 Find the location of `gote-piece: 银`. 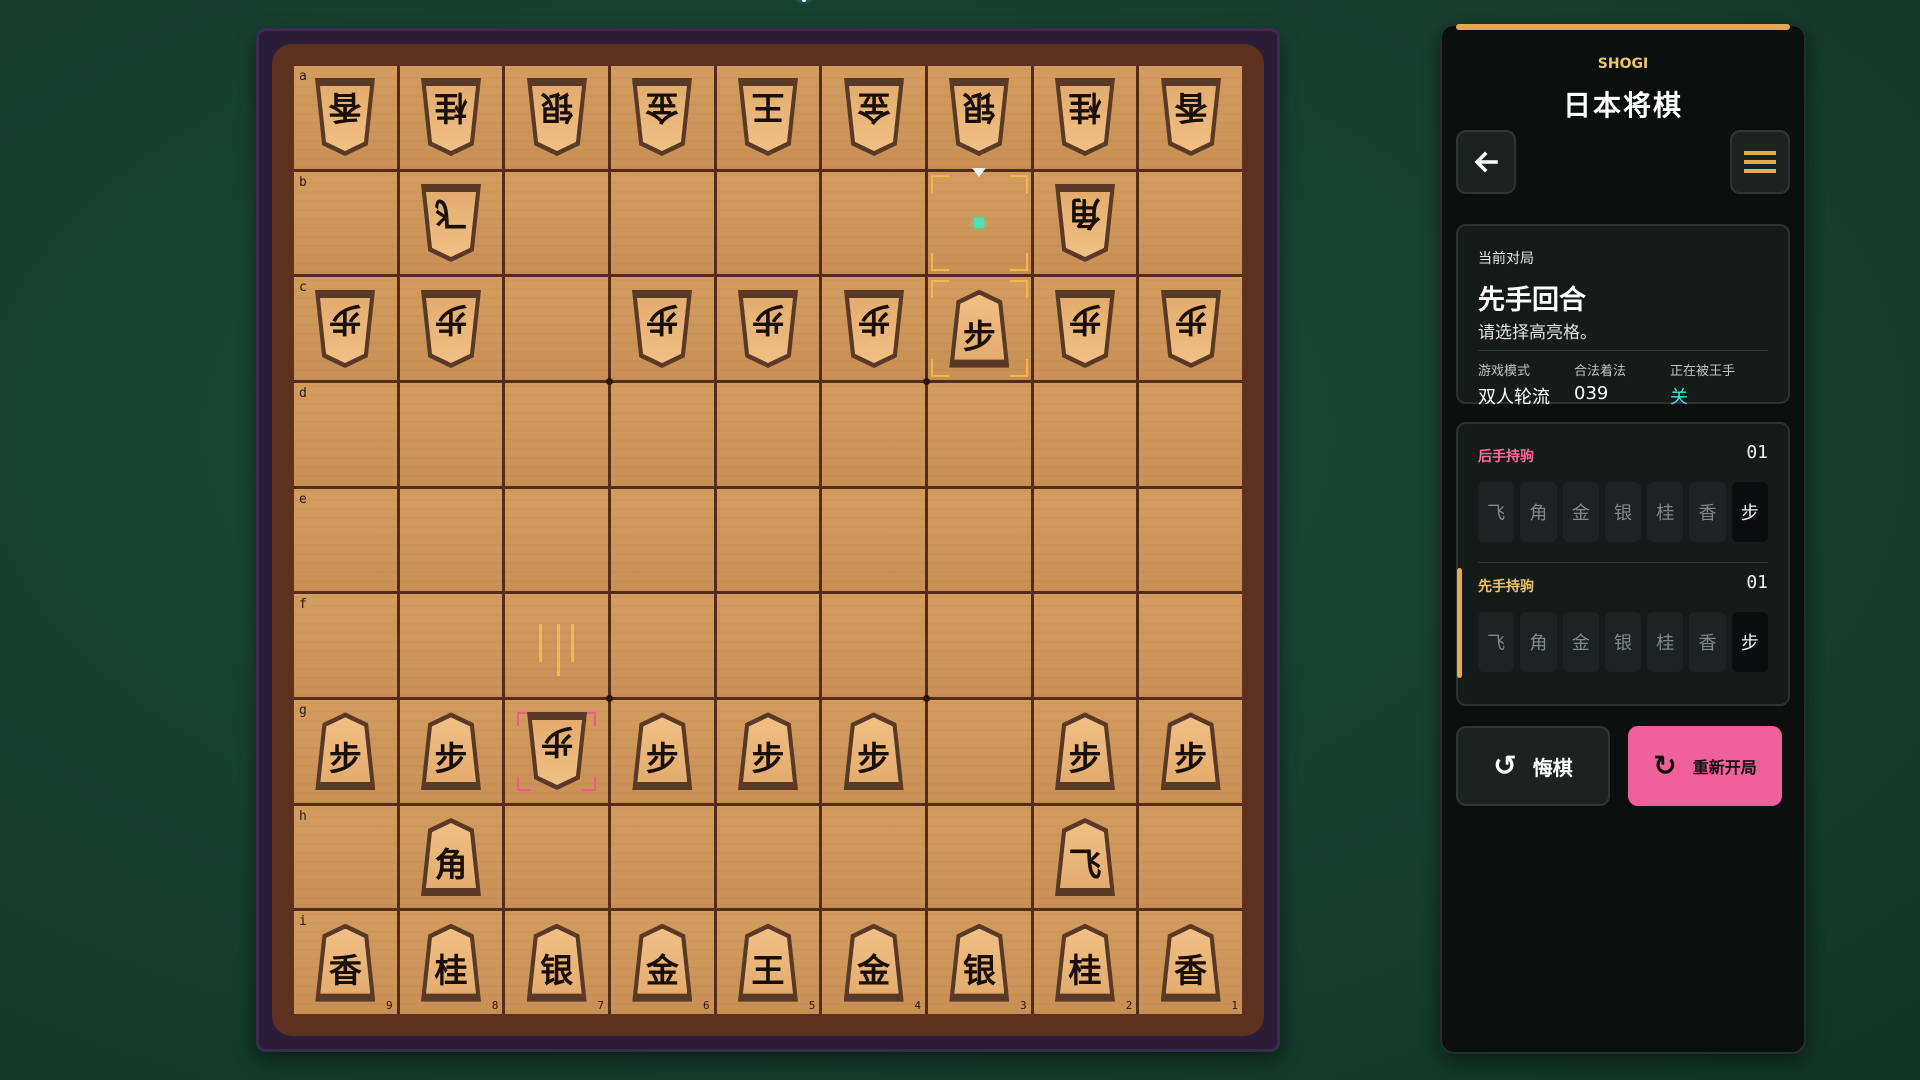

gote-piece: 银 is located at coordinates (557, 117).